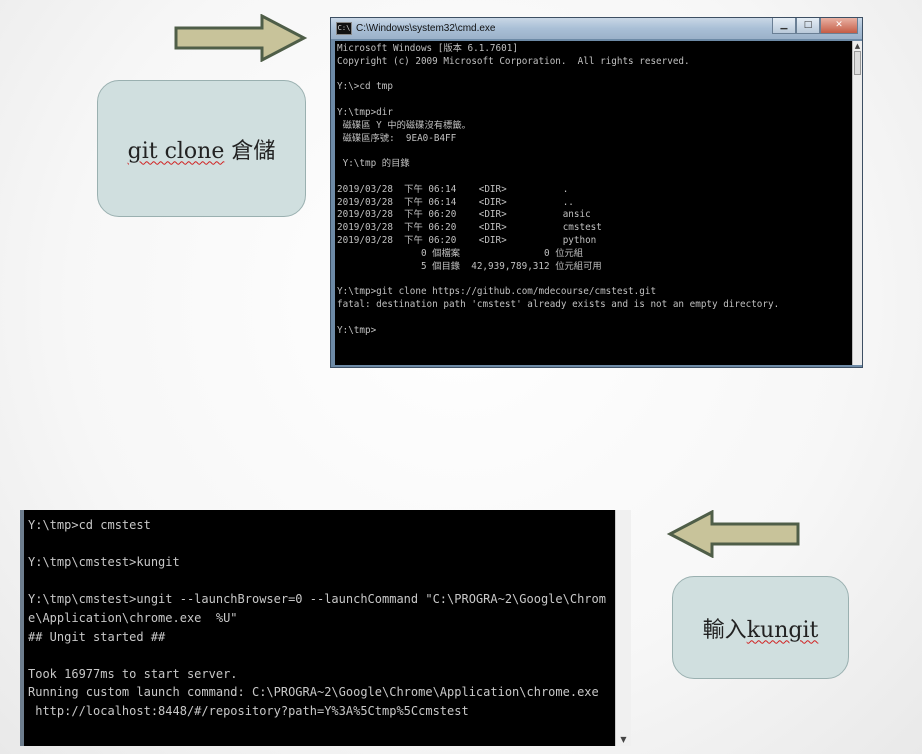 The image size is (922, 754). Describe the element at coordinates (808, 26) in the screenshot. I see `maximize-button: □` at that location.